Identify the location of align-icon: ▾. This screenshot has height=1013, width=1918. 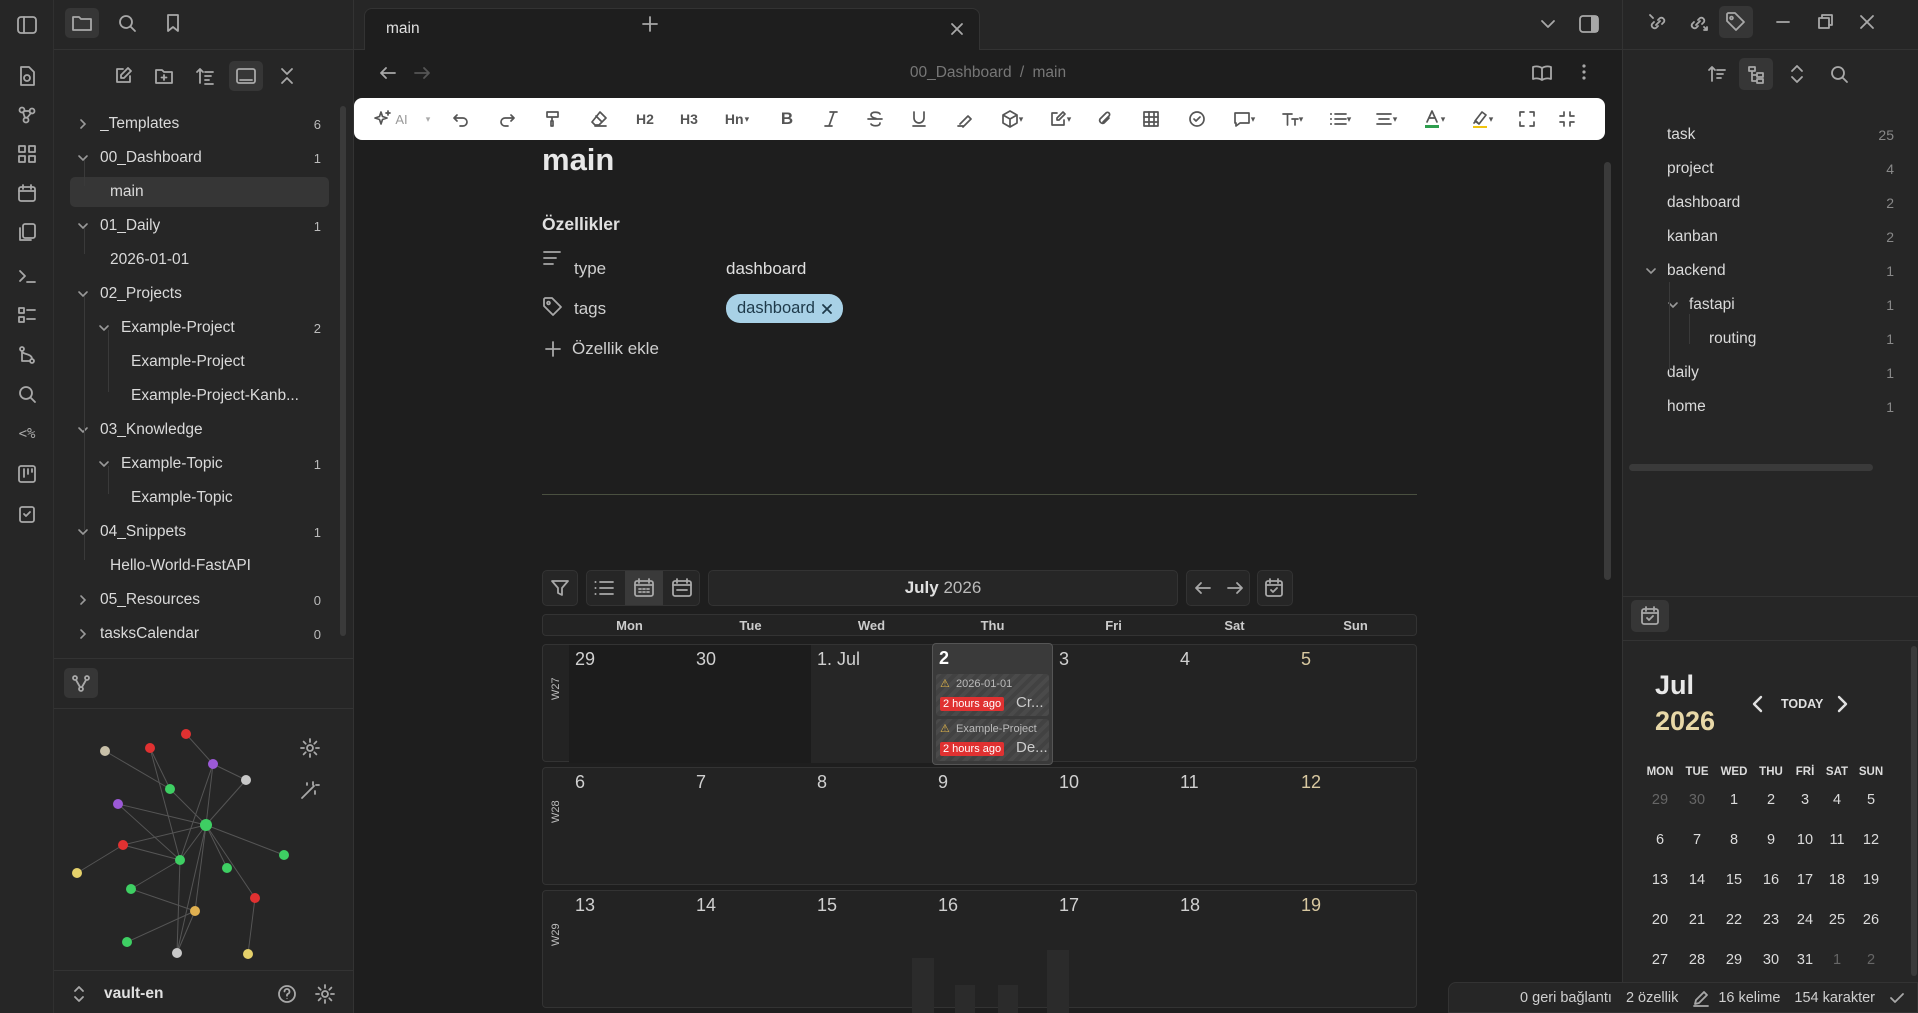
(1386, 119).